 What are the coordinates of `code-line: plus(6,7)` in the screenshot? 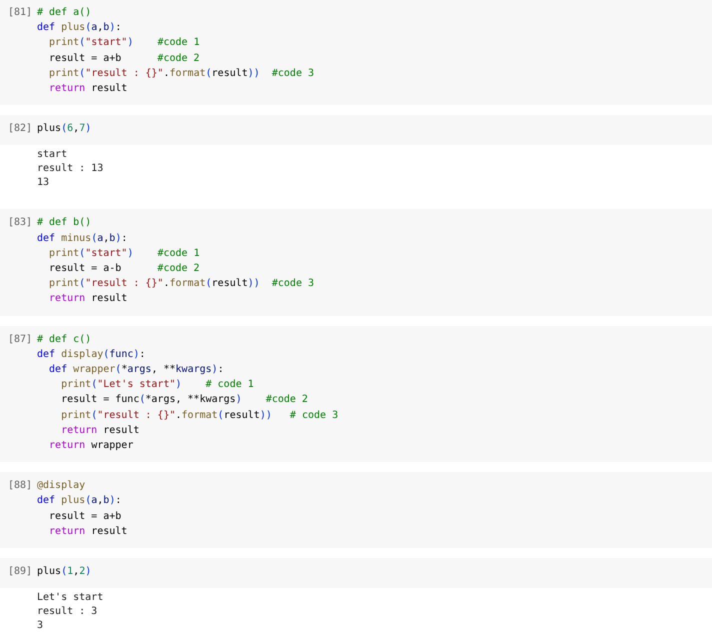 It's located at (64, 129).